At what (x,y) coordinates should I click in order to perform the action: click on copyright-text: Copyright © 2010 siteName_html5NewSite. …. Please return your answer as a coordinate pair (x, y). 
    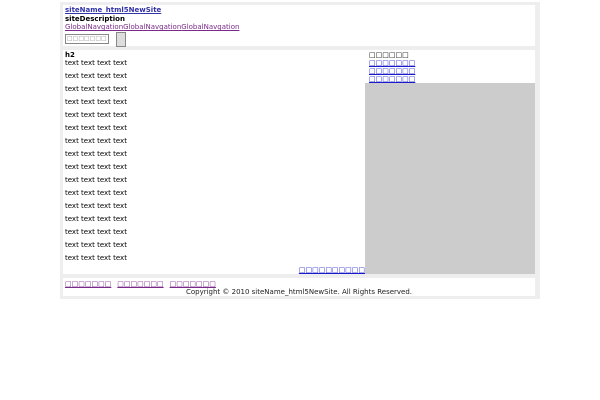
    Looking at the image, I should click on (299, 292).